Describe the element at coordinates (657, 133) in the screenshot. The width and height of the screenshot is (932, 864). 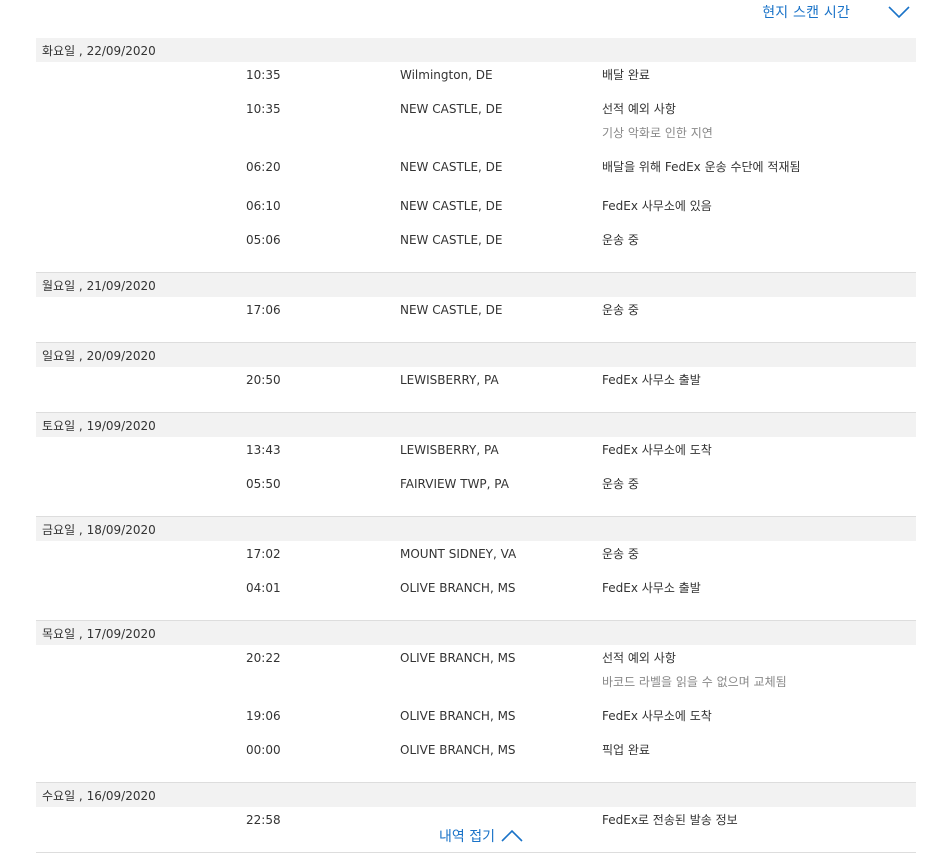
I see `event-status-detail: 기상 악화로 인한 지연` at that location.